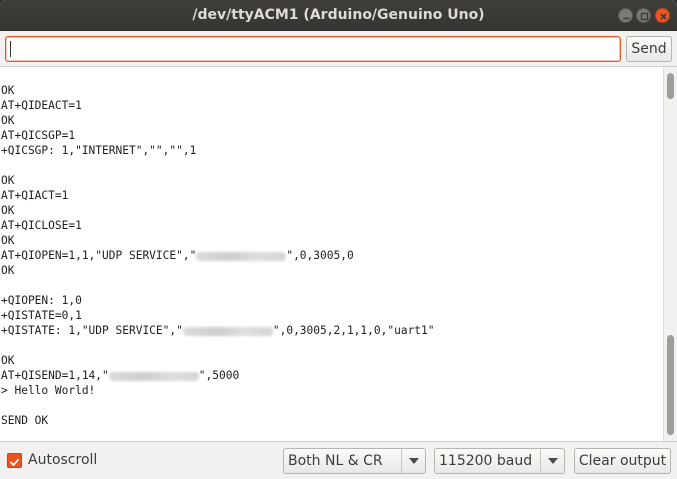 The width and height of the screenshot is (677, 479). I want to click on output-text: AT+QISEND=1,14,", so click(55, 375).